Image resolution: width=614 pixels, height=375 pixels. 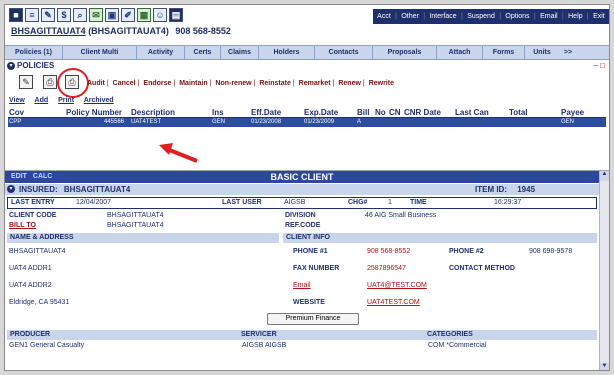 What do you see at coordinates (551, 251) in the screenshot?
I see `phone2-value: 908 698-9578` at bounding box center [551, 251].